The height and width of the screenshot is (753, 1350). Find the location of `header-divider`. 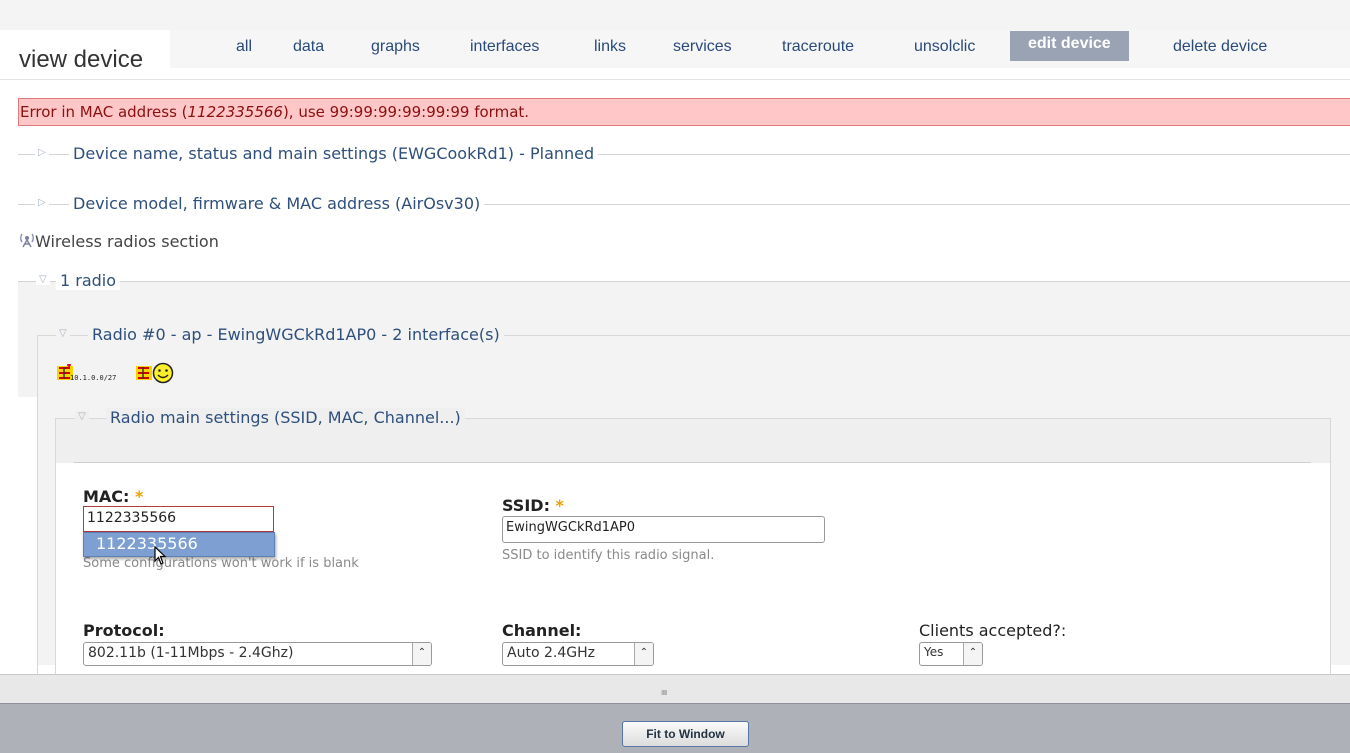

header-divider is located at coordinates (675, 79).